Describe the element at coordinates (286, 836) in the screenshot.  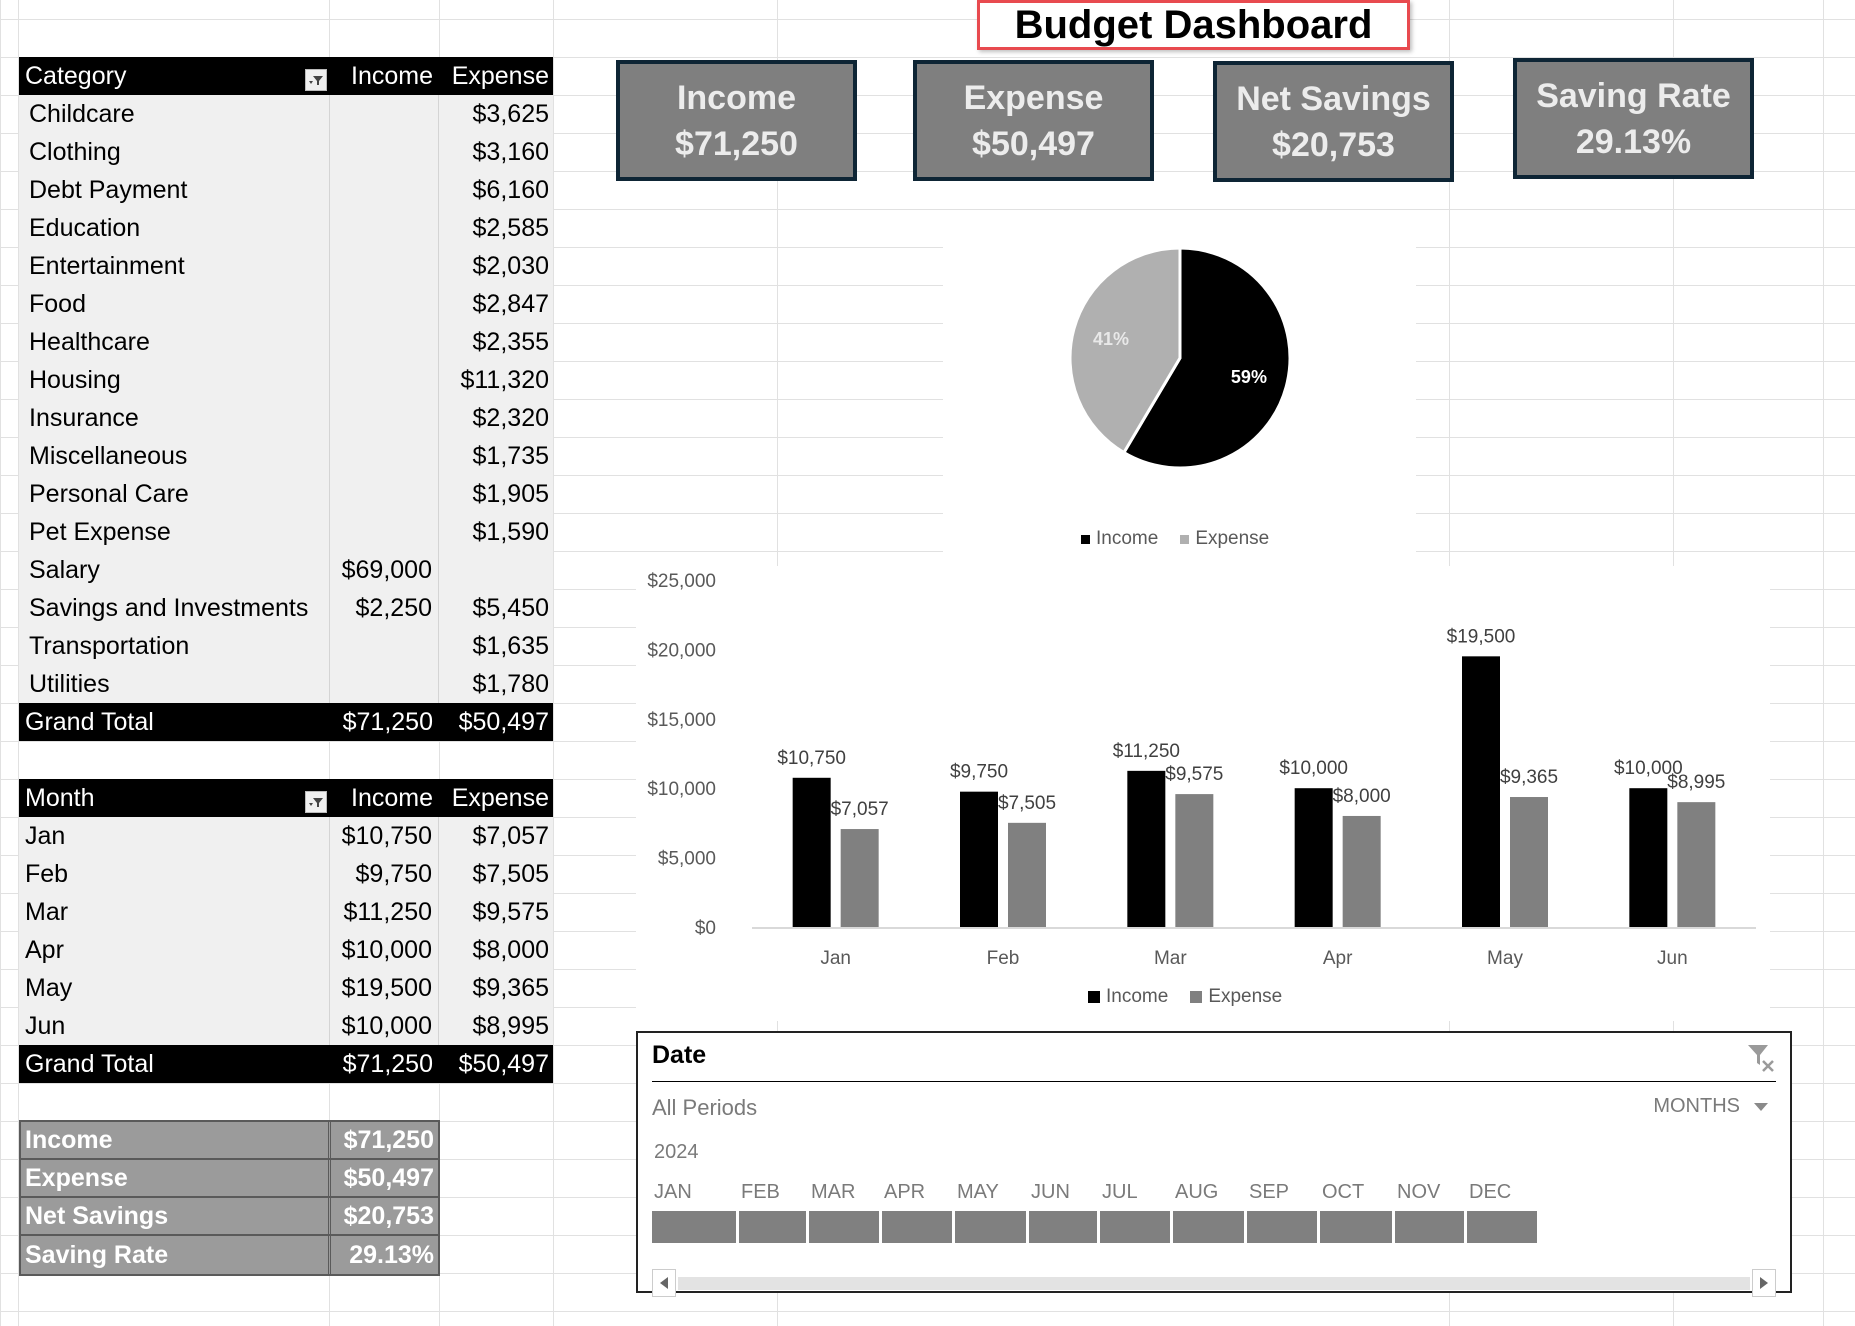
I see `table-row: Jan $10,750 $7,057` at that location.